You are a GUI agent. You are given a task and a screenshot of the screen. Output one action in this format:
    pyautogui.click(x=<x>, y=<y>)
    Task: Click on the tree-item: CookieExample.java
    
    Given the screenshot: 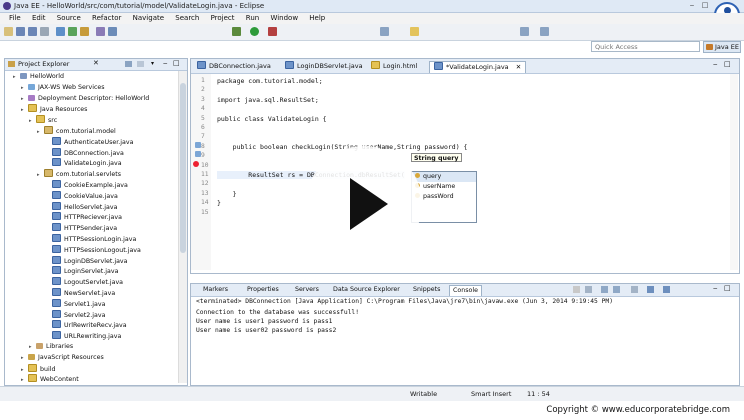 What is the action you would take?
    pyautogui.click(x=86, y=185)
    